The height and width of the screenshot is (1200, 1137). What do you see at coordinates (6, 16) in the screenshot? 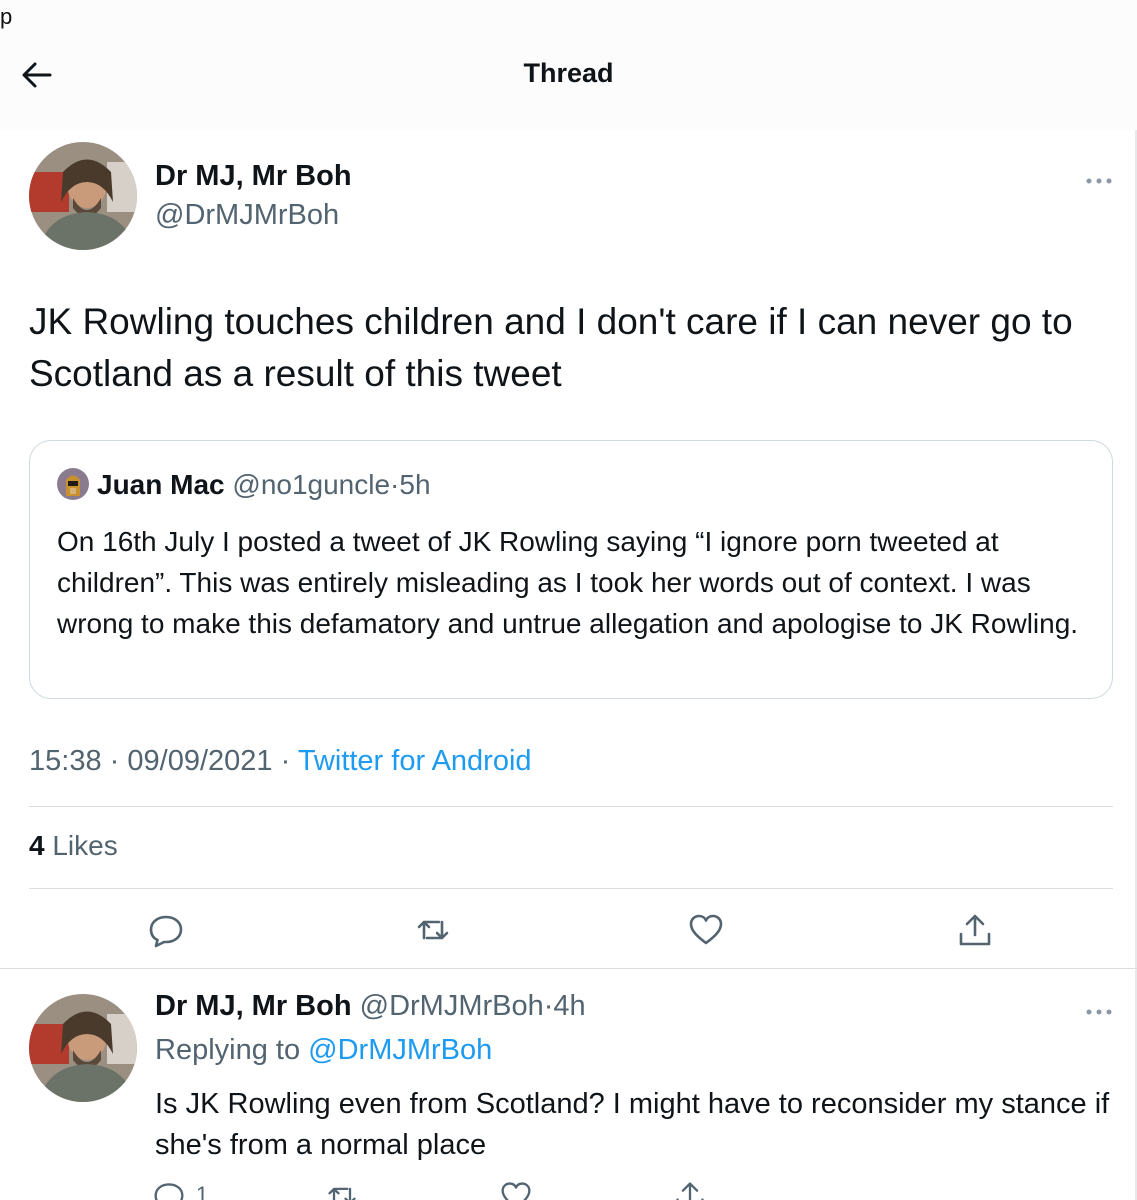
I see `corner-glyph: p` at bounding box center [6, 16].